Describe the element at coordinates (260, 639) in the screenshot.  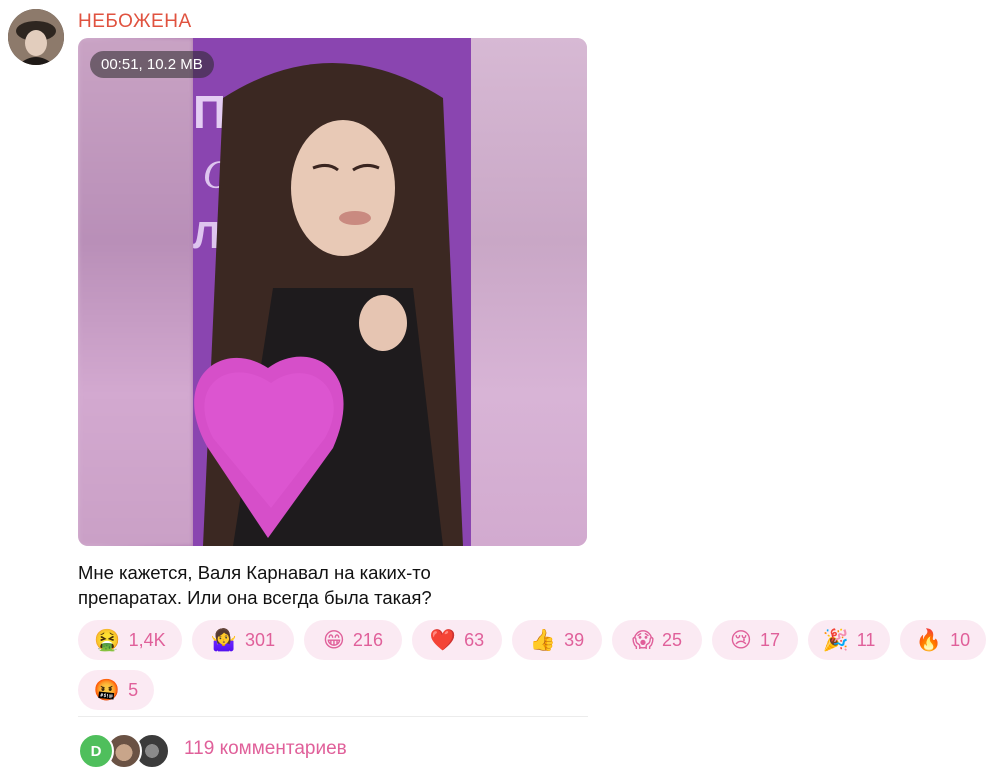
I see `reaction-count: 301` at that location.